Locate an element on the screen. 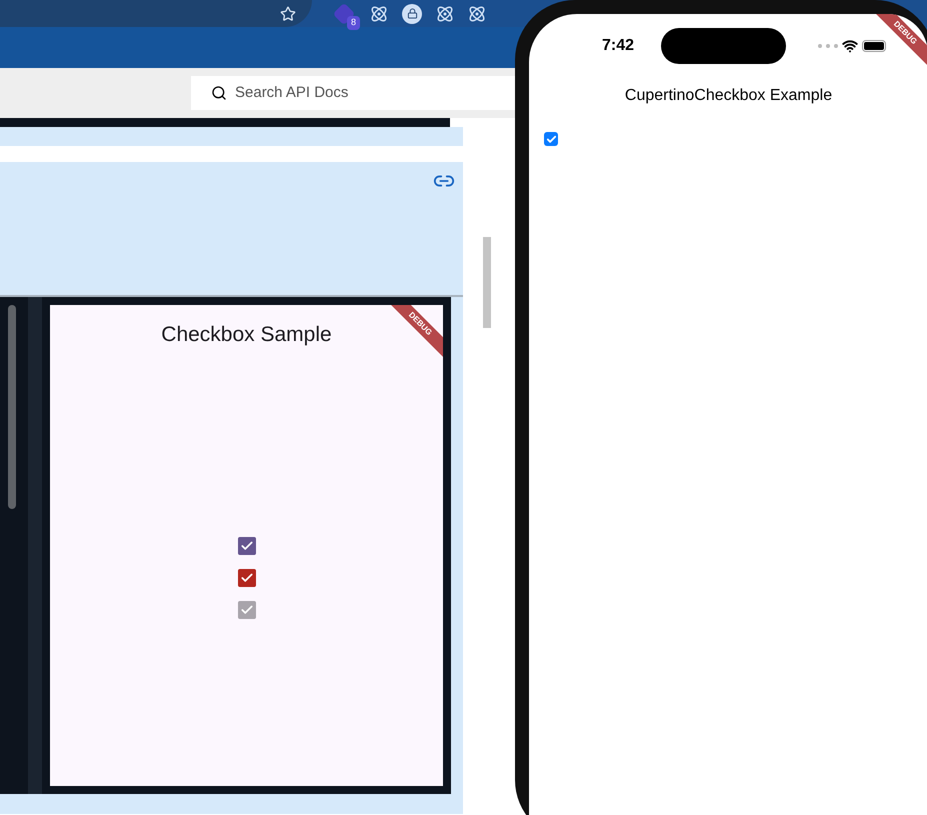 The width and height of the screenshot is (927, 815). wifi-icon is located at coordinates (850, 46).